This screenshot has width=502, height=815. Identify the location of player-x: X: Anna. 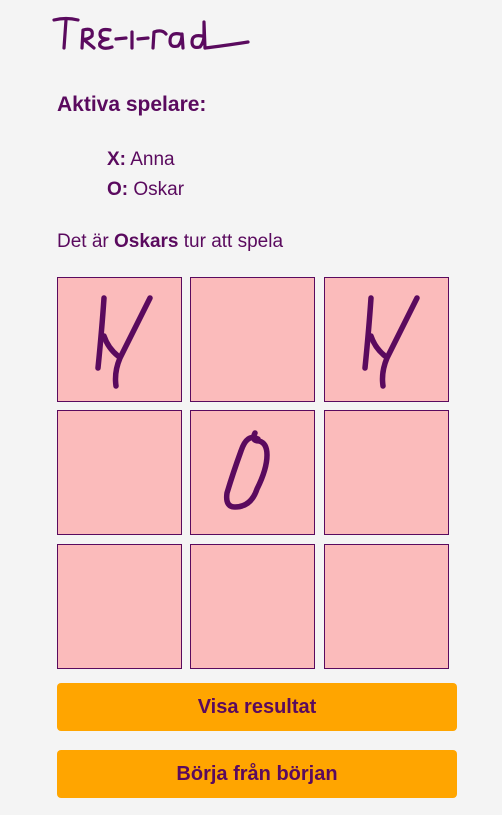
(145, 160).